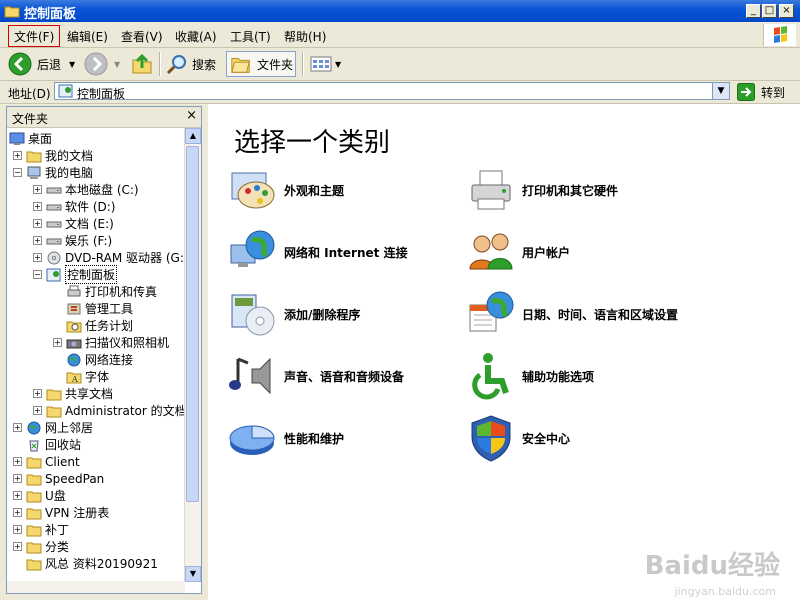 This screenshot has width=800, height=600. I want to click on menu-view: 查看(V), so click(142, 36).